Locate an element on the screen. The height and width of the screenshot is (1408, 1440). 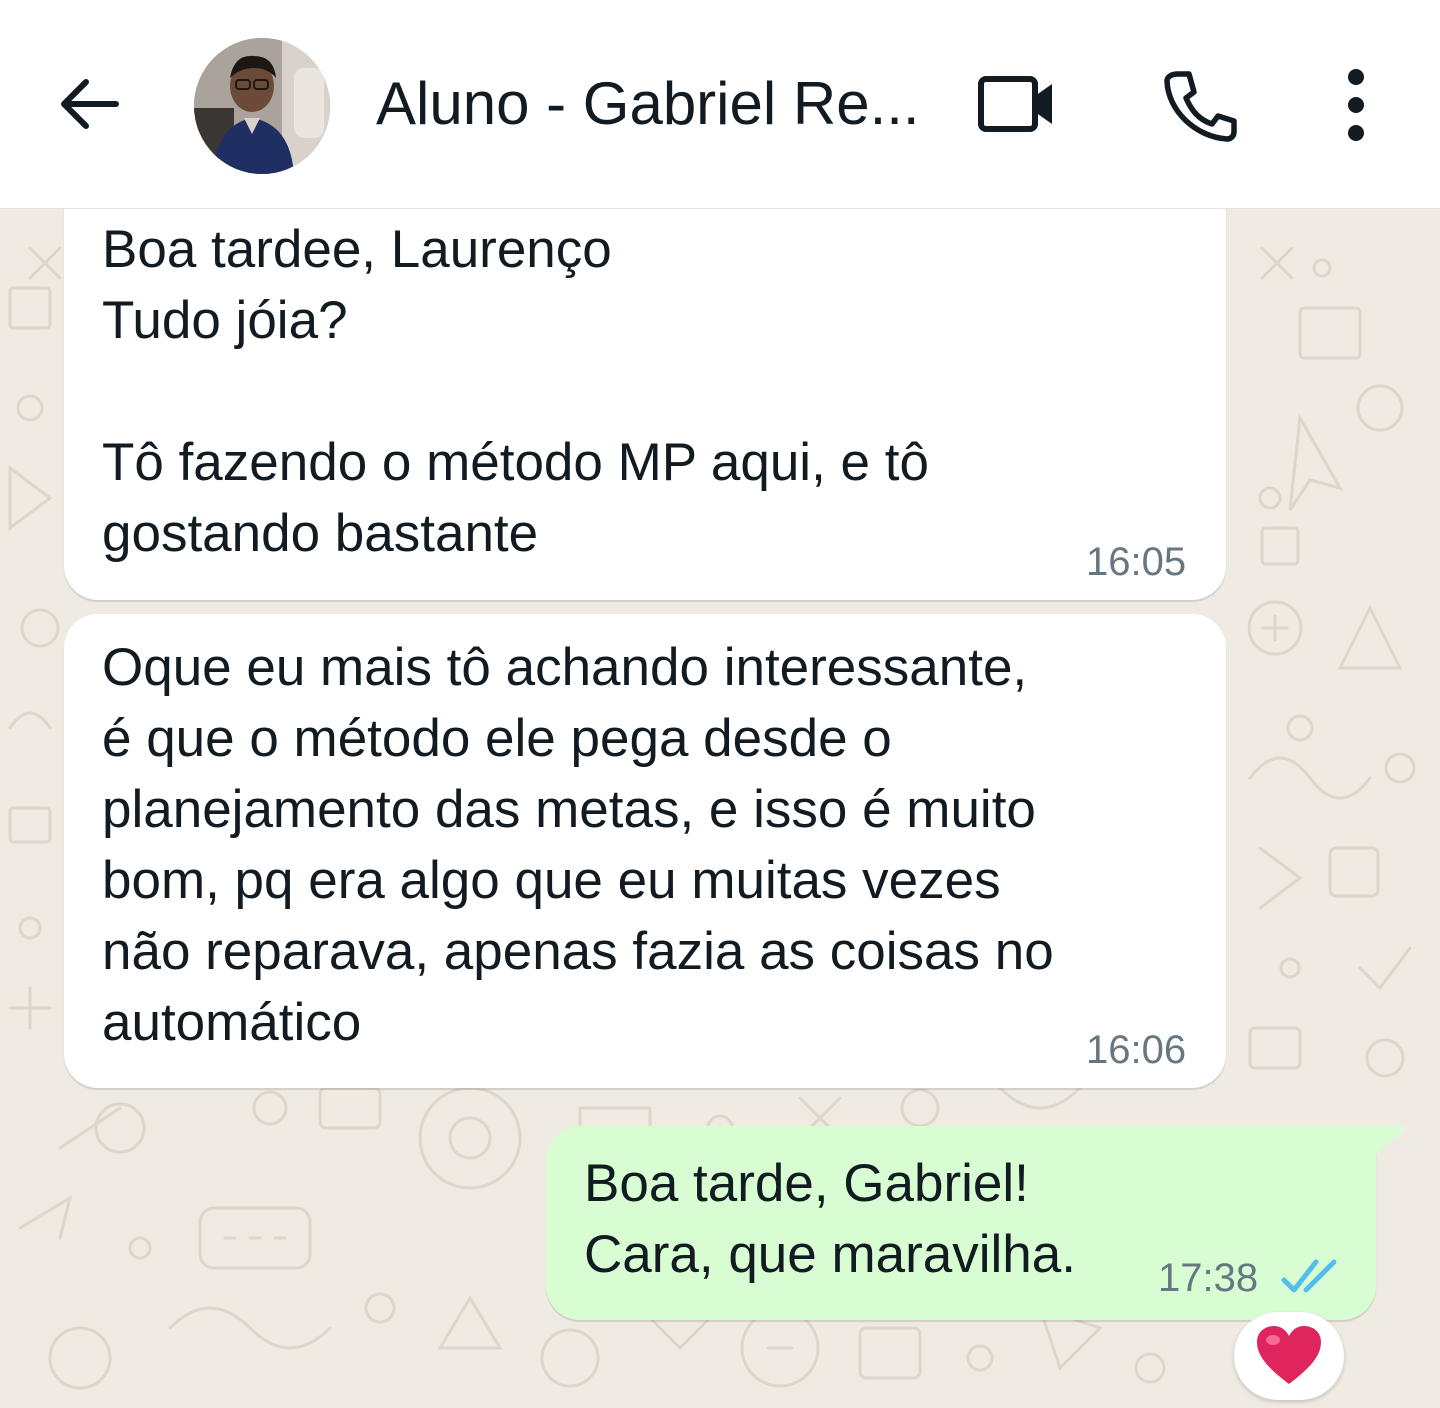
message-reaction is located at coordinates (1289, 1356).